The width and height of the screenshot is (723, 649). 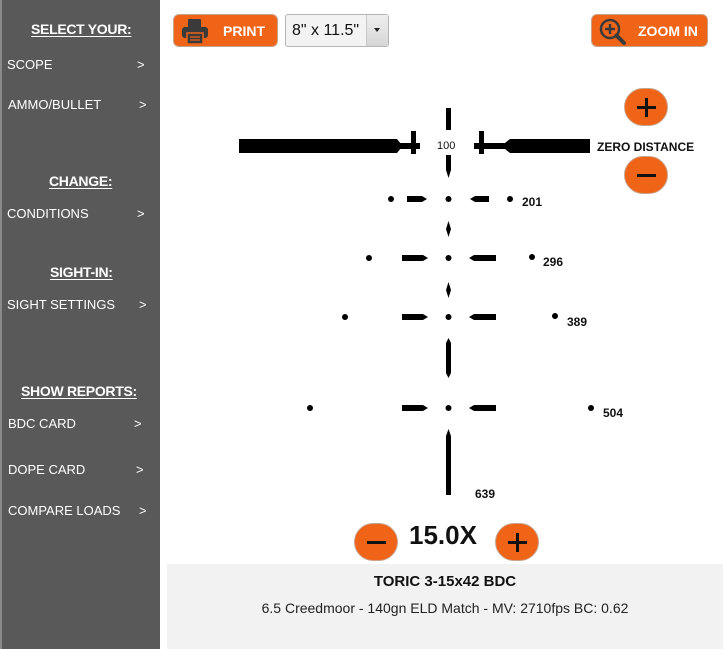 What do you see at coordinates (413, 142) in the screenshot?
I see `reticle-left-tick` at bounding box center [413, 142].